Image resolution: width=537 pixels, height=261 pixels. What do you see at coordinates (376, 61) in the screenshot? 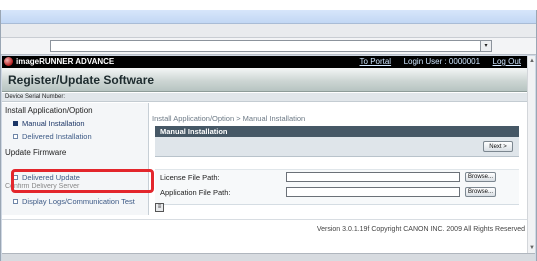
I see `to-portal-link: To Portal` at bounding box center [376, 61].